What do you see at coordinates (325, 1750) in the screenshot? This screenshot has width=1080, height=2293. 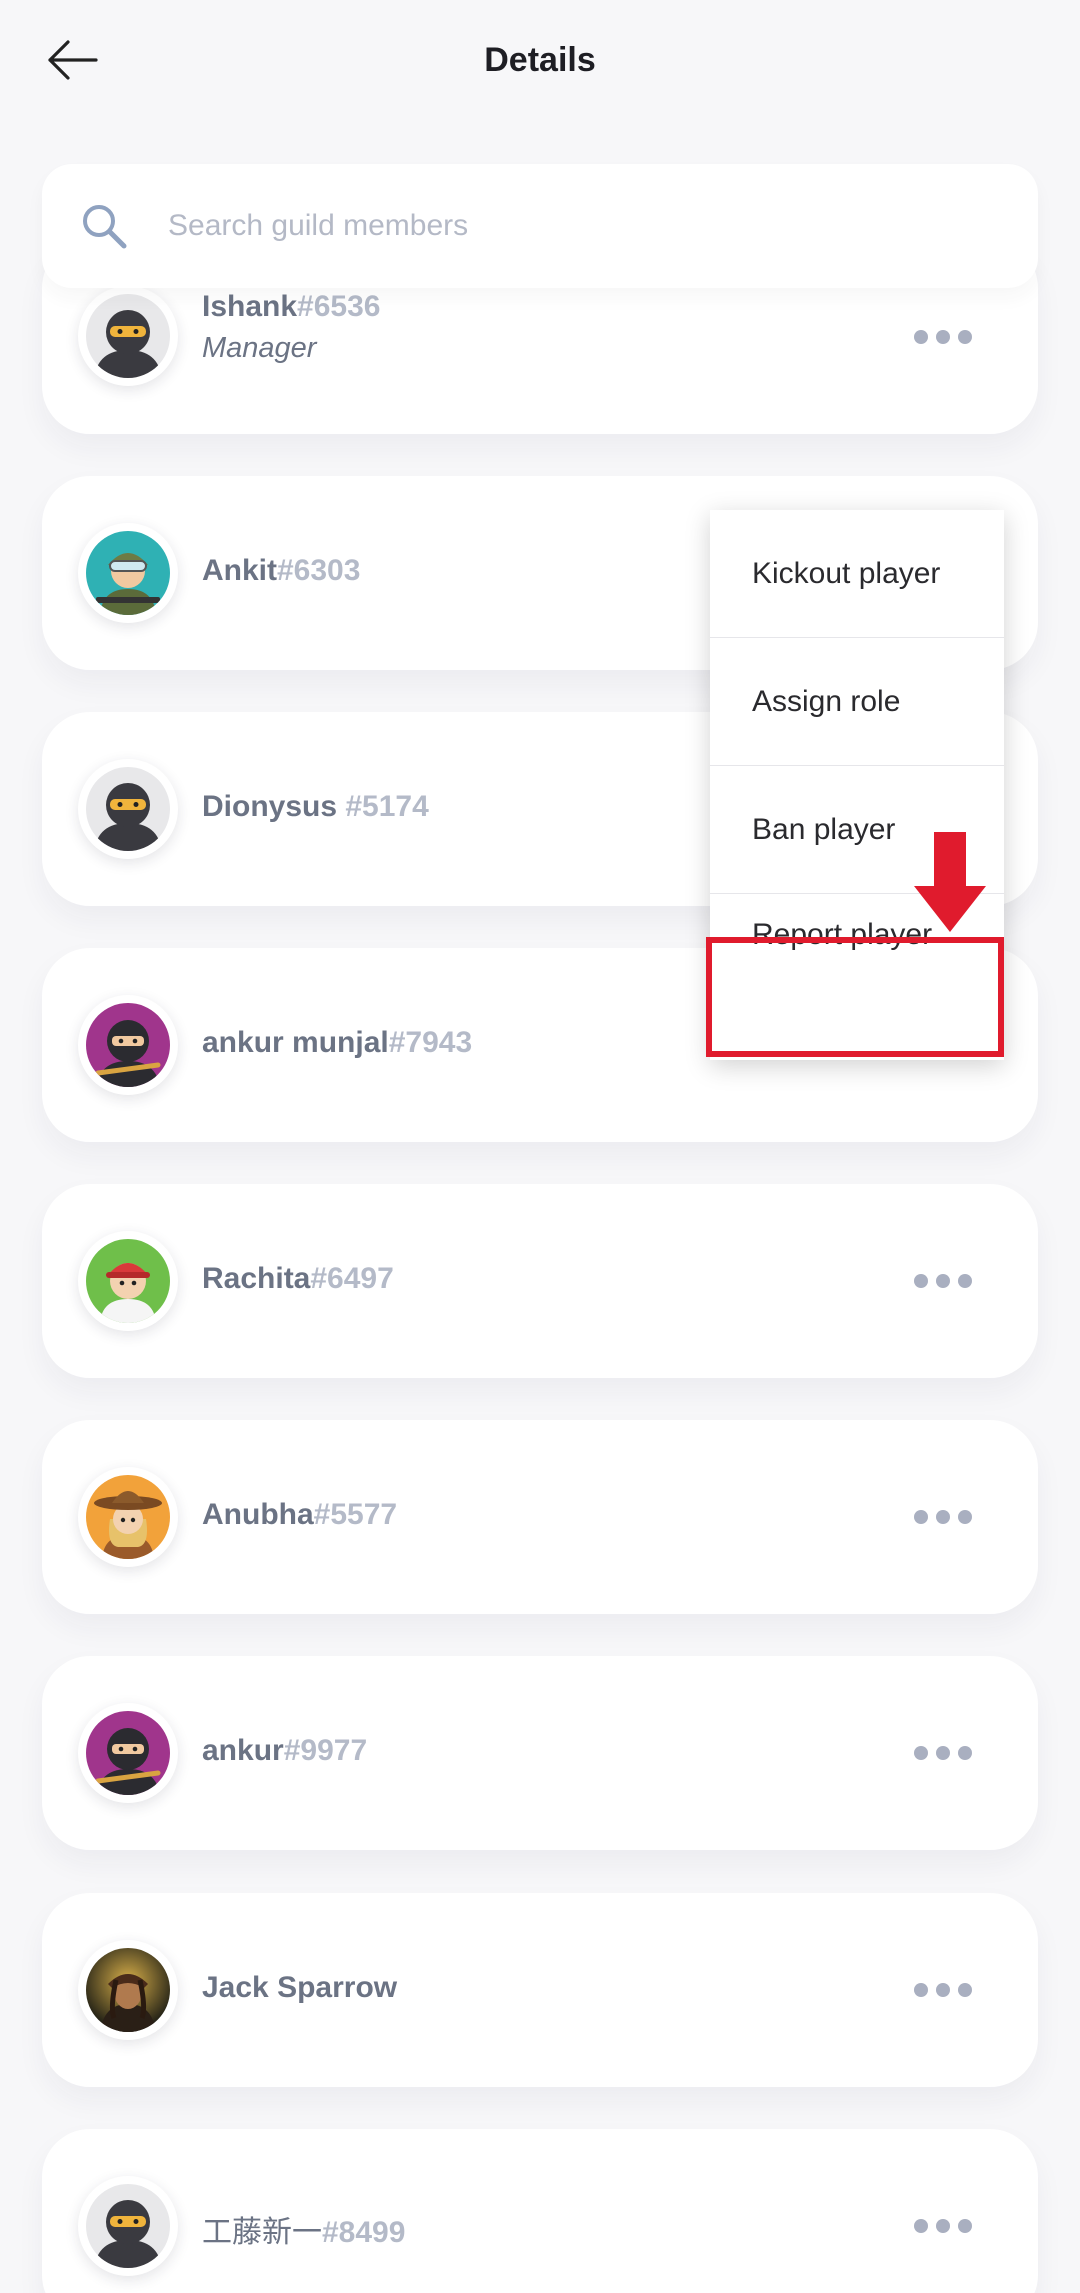 I see `member-tag: #9977` at bounding box center [325, 1750].